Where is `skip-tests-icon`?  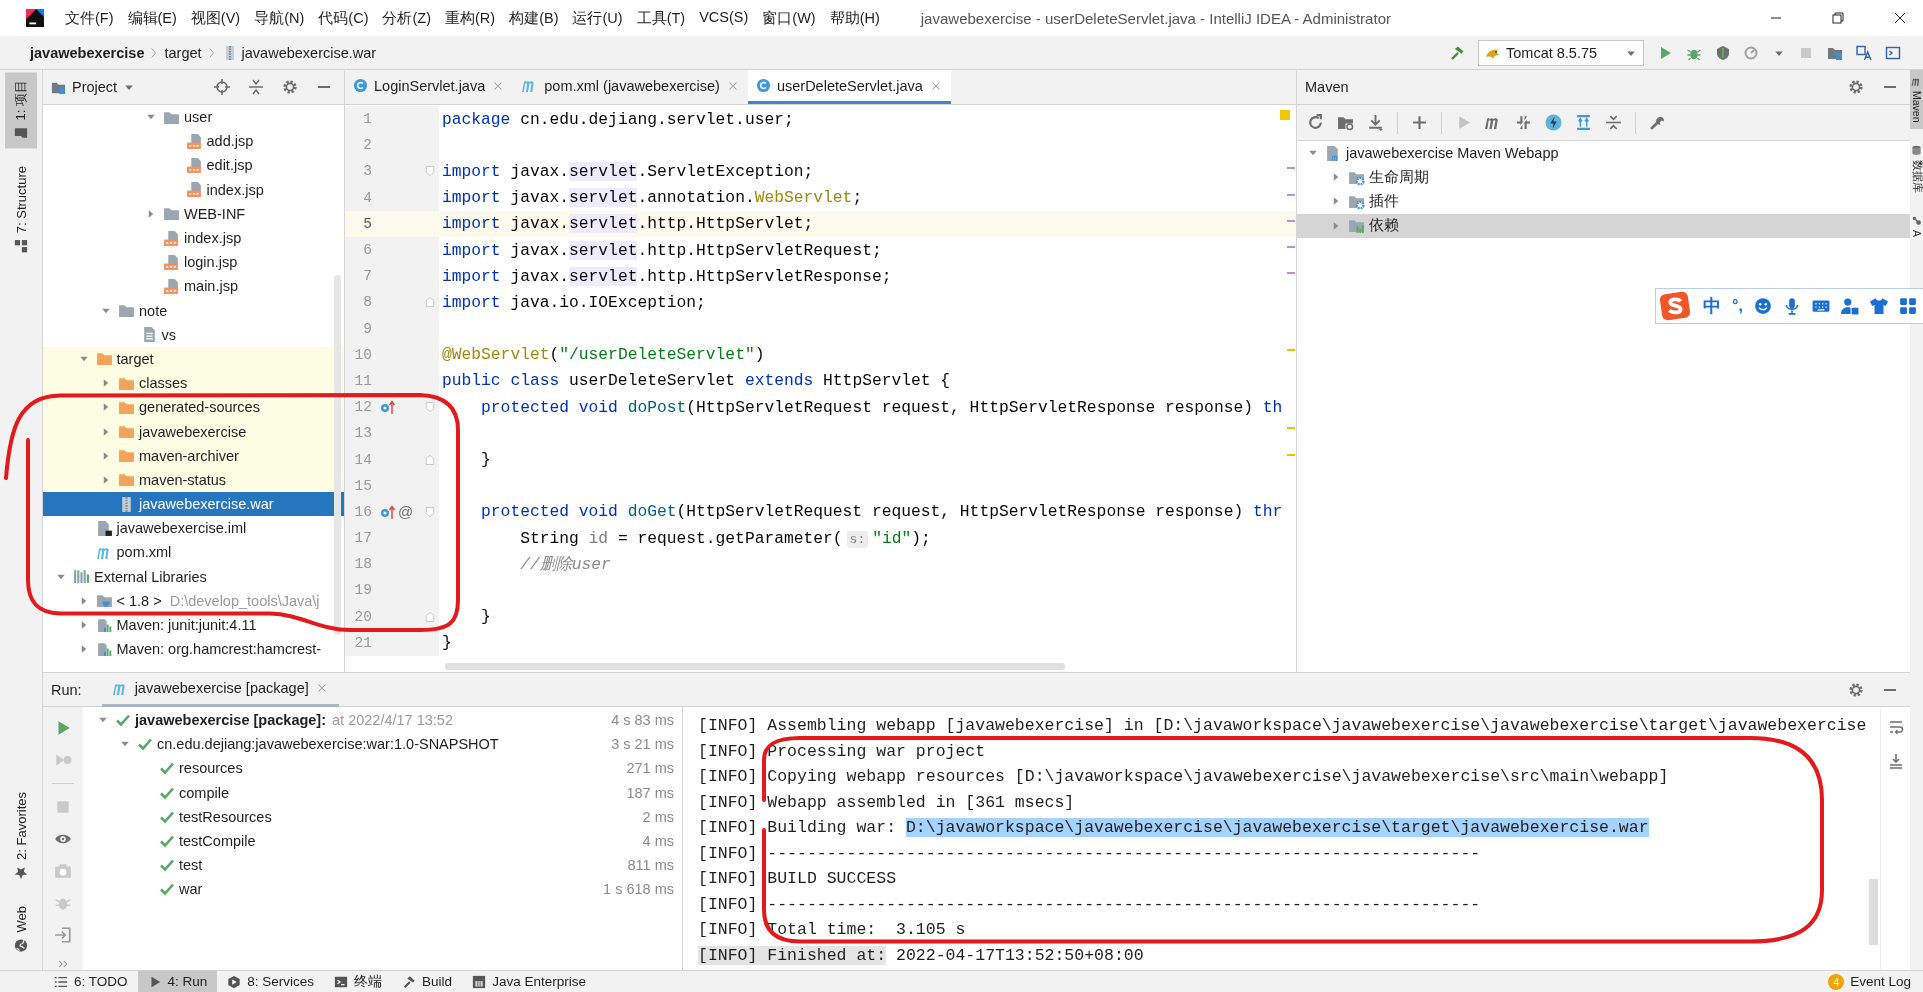
skip-tests-icon is located at coordinates (1523, 122).